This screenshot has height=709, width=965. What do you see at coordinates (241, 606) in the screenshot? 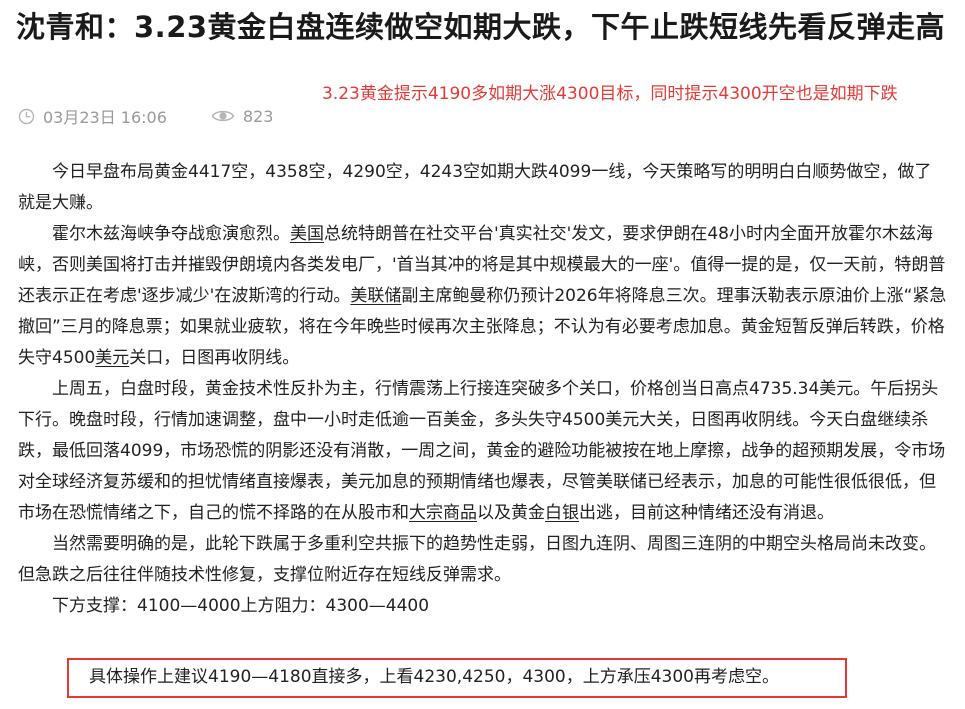
I see `support-resistance-line: 下方支撑：4100—4000上方阻力：4300—4400` at bounding box center [241, 606].